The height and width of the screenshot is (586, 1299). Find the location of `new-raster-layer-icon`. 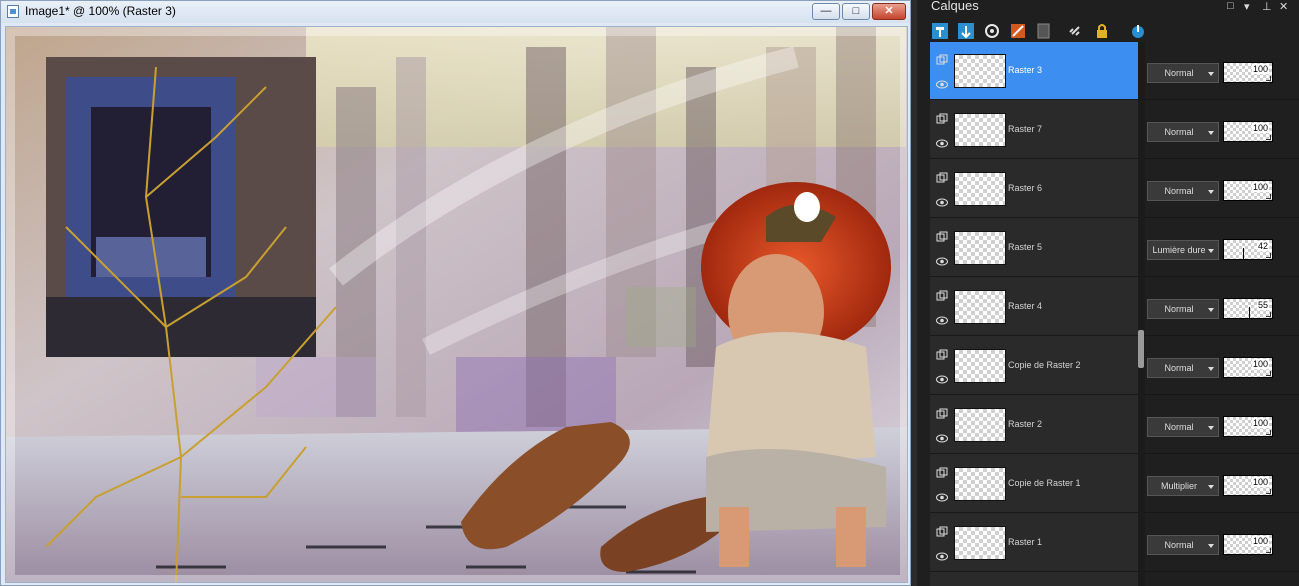

new-raster-layer-icon is located at coordinates (940, 31).